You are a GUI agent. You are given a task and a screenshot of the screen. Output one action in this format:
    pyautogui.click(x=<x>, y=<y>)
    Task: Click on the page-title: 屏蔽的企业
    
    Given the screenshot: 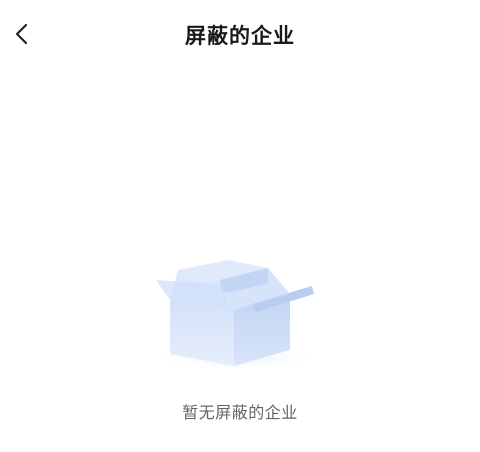 What is the action you would take?
    pyautogui.click(x=240, y=36)
    